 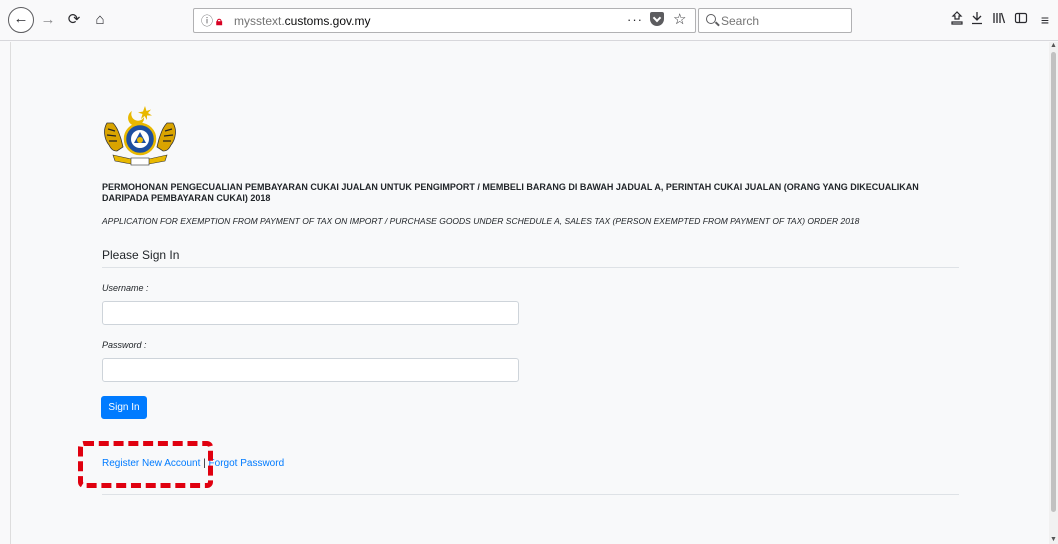 What do you see at coordinates (679, 20) in the screenshot?
I see `bookmark-star-icon: ☆` at bounding box center [679, 20].